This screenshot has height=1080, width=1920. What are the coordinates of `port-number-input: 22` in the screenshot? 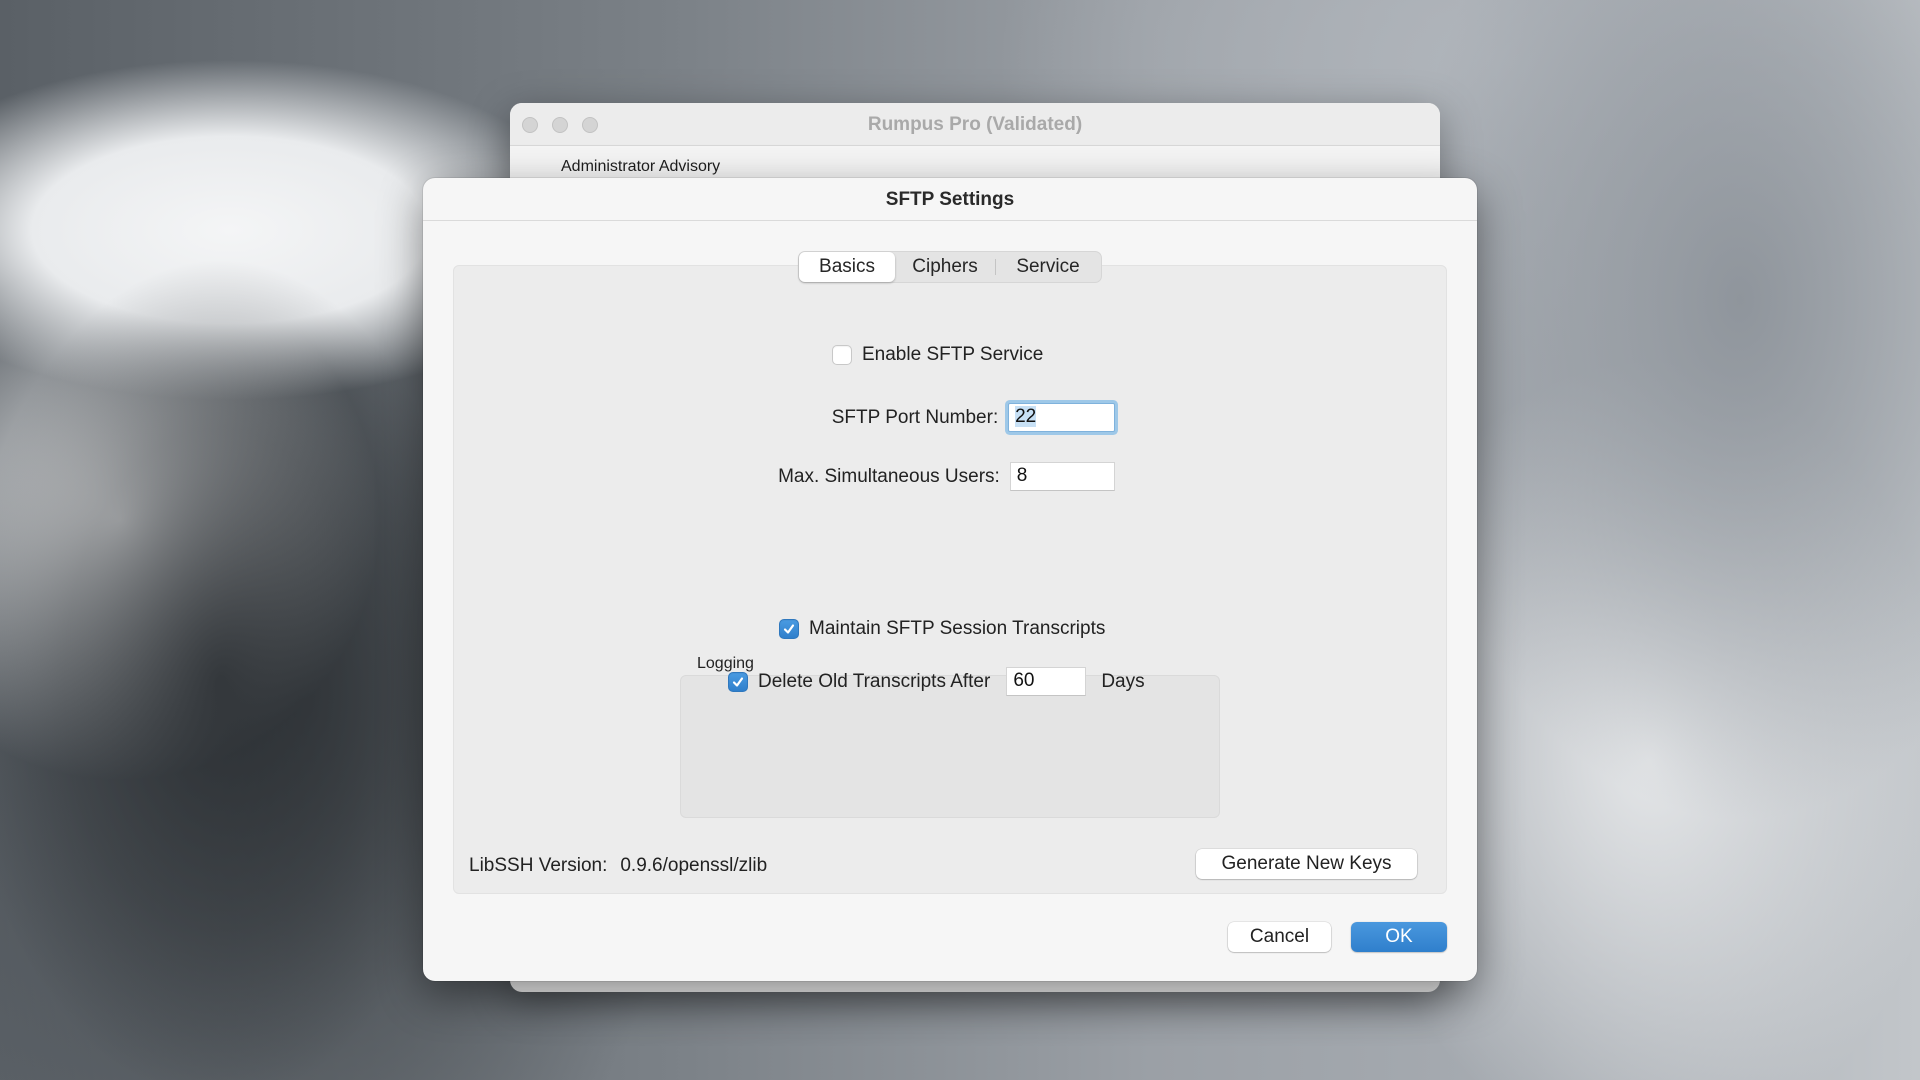 It's located at (1061, 417).